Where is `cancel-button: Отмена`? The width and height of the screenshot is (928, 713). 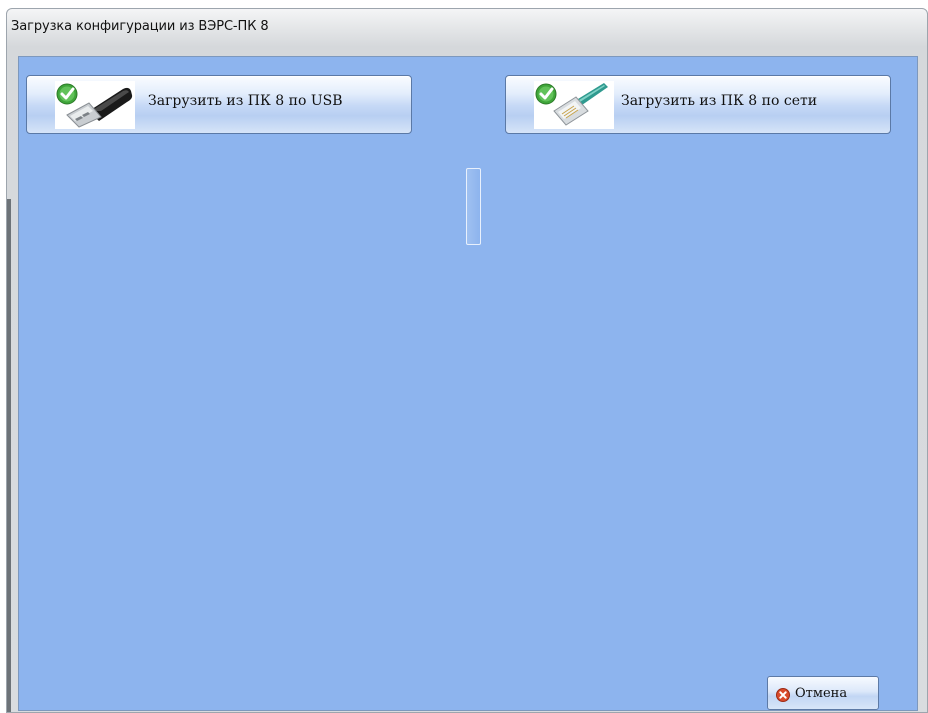
cancel-button: Отмена is located at coordinates (823, 693).